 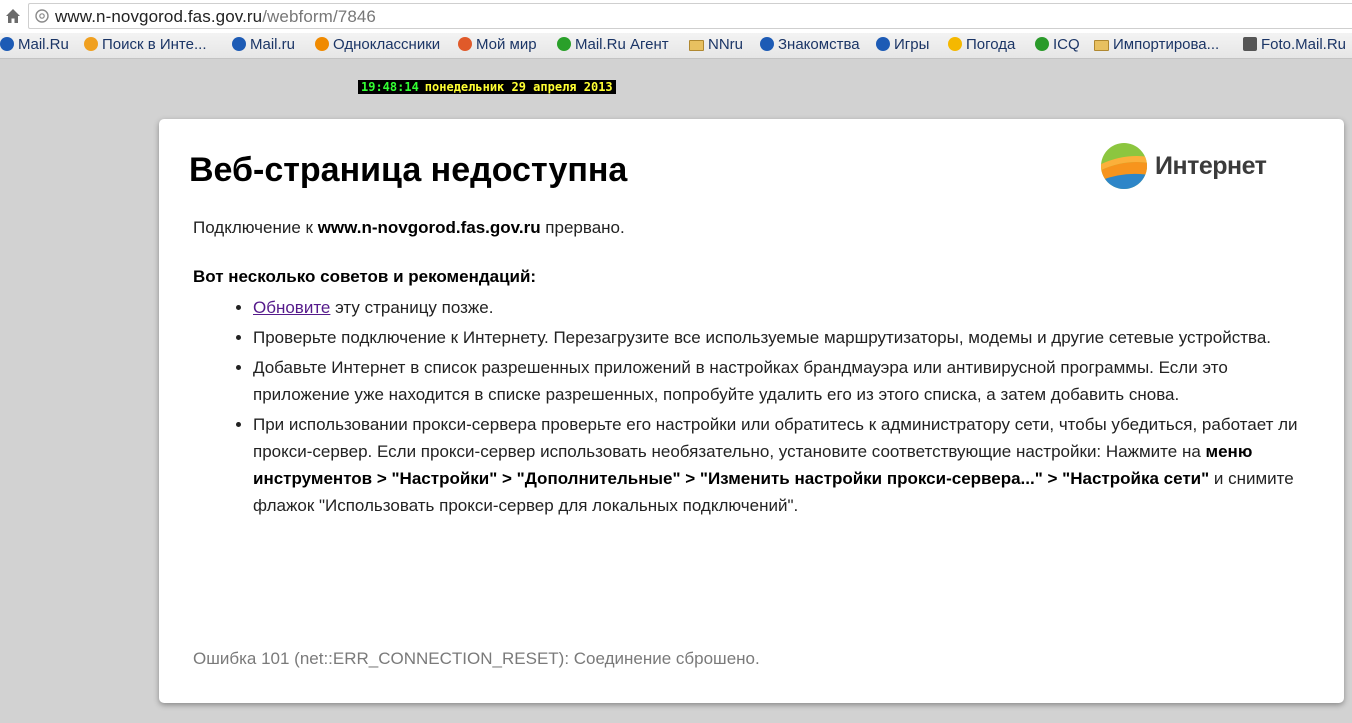 I want to click on bookmark-item: Игры, so click(x=902, y=45).